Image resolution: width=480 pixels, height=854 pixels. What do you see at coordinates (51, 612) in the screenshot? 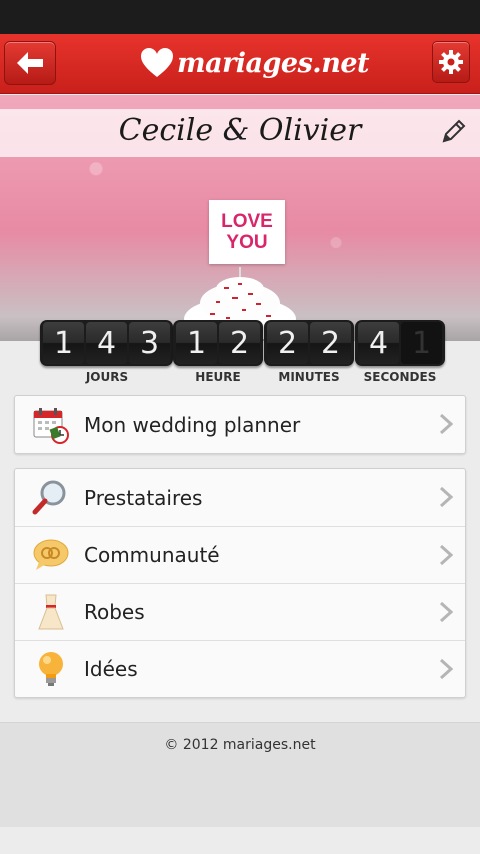
I see `dress-icon` at bounding box center [51, 612].